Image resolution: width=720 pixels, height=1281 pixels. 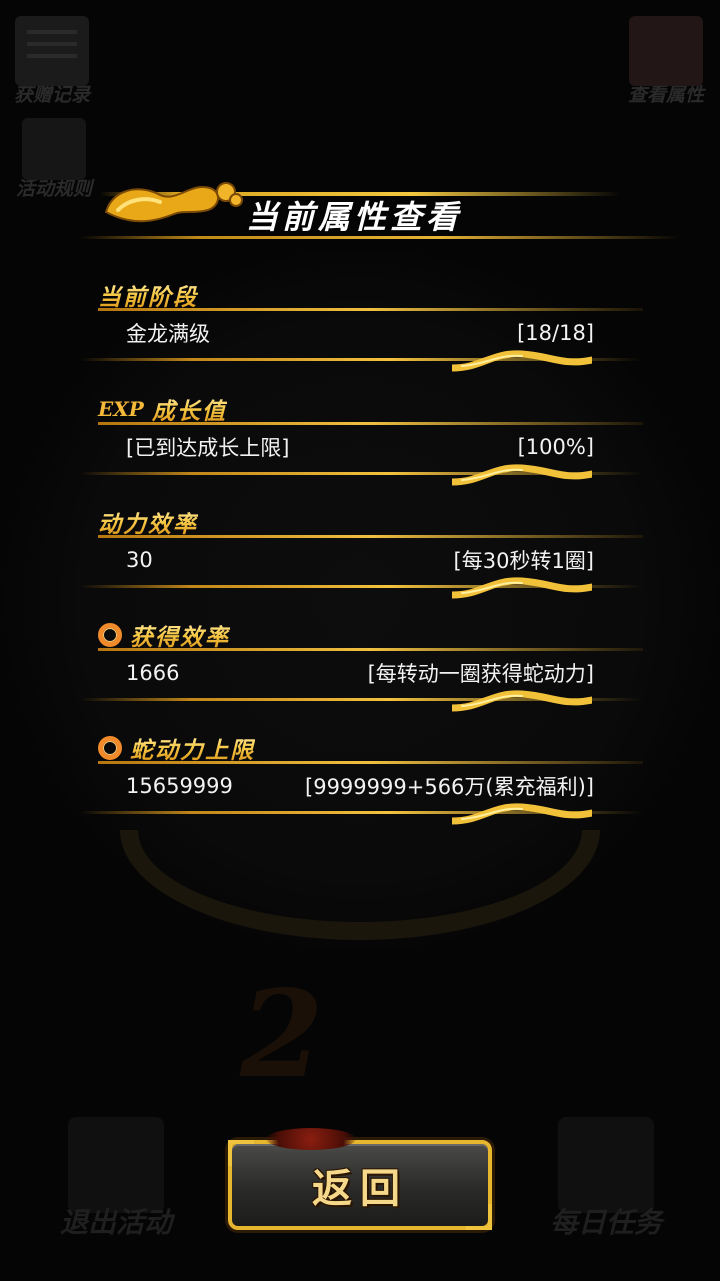 I want to click on view-attributes-button: 查看属性, so click(x=666, y=61).